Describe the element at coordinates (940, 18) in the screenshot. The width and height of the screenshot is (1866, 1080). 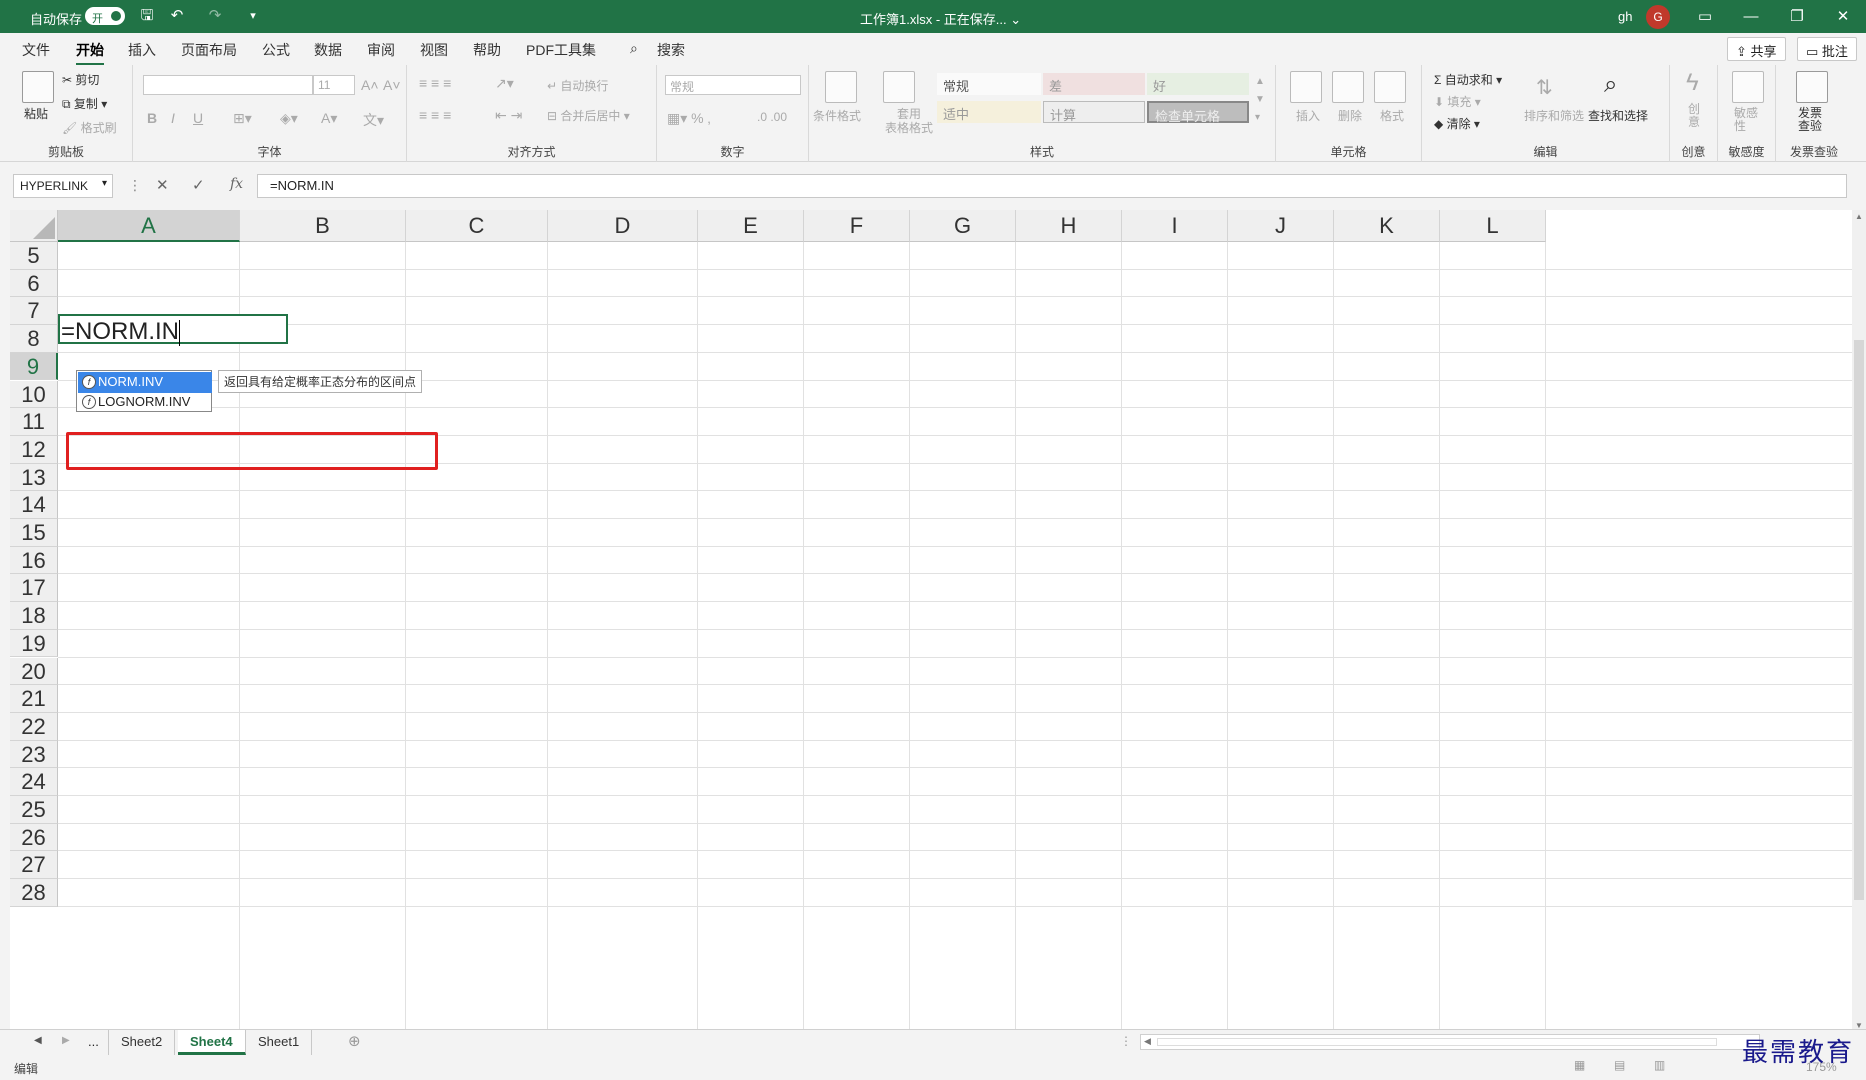
I see `document-title: 工作簿1.xlsx - 正在保存... ⌄` at that location.